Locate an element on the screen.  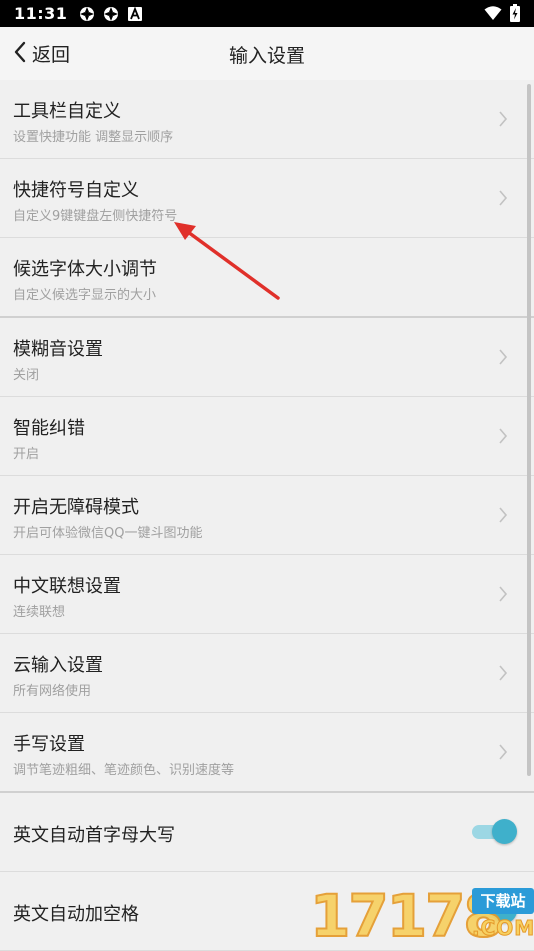
watermark-logo: 17178 下载站 .COM is located at coordinates (420, 915).